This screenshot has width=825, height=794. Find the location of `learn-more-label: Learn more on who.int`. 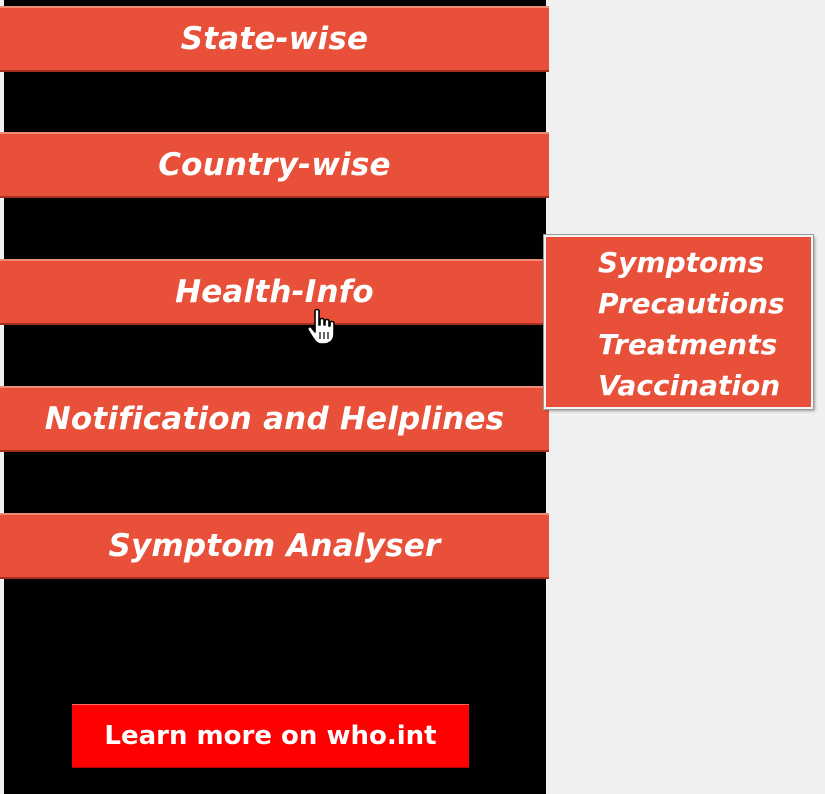

learn-more-label: Learn more on who.int is located at coordinates (270, 736).